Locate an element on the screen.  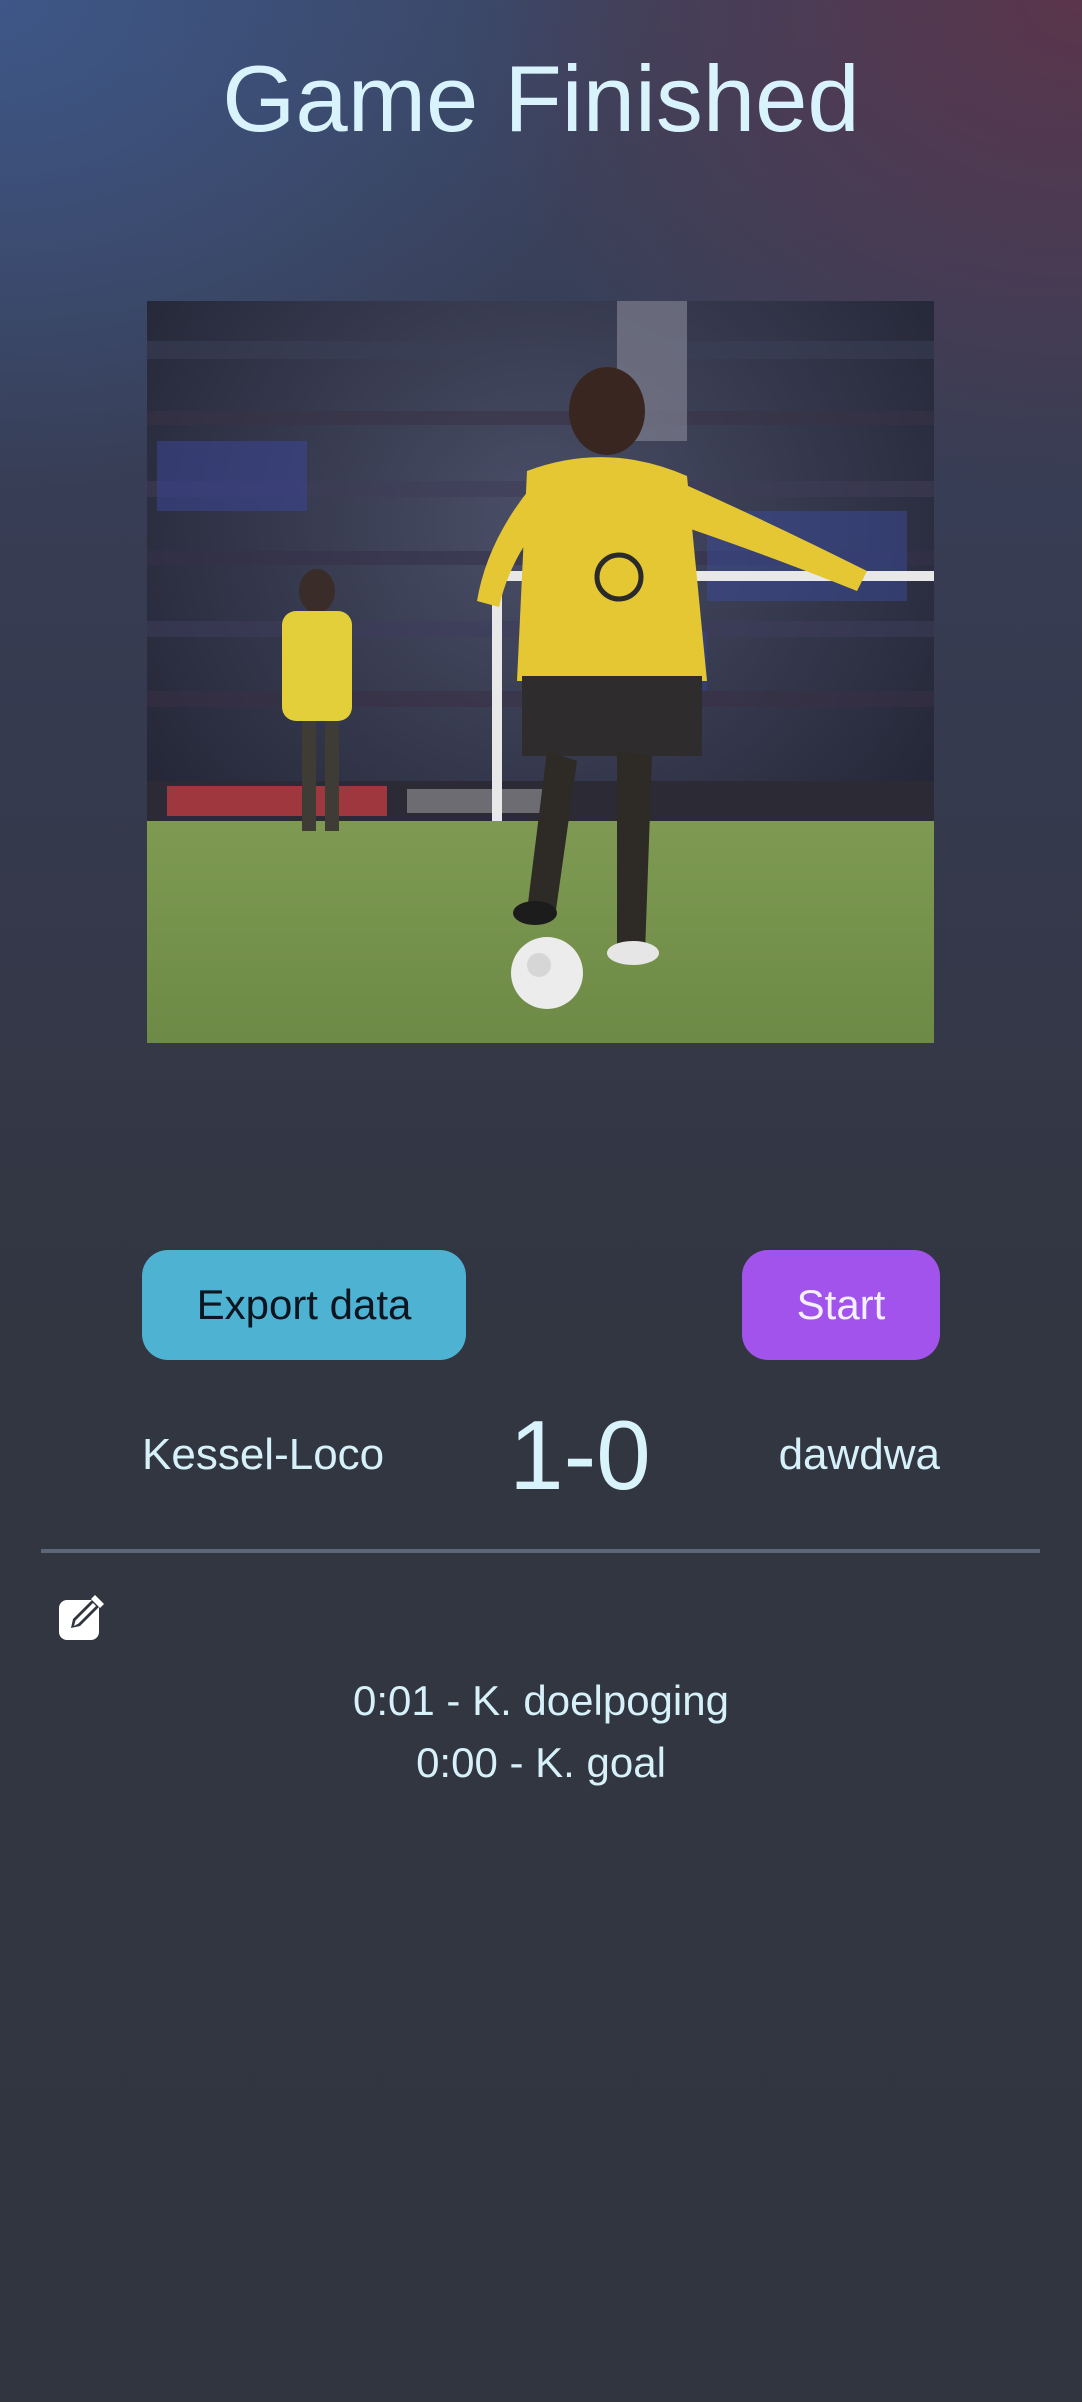
home-team-name: Kessel-Loco is located at coordinates (263, 1454).